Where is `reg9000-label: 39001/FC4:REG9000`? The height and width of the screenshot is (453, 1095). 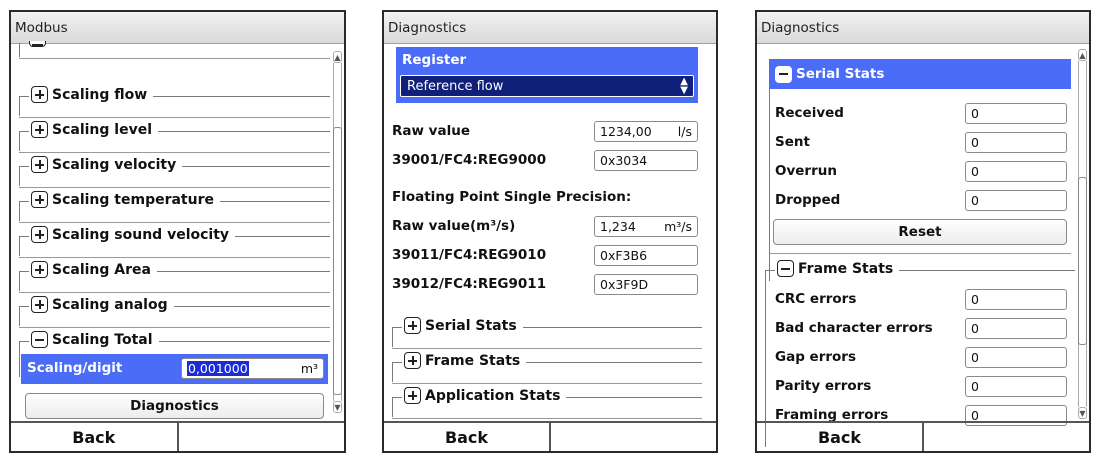
reg9000-label: 39001/FC4:REG9000 is located at coordinates (469, 160).